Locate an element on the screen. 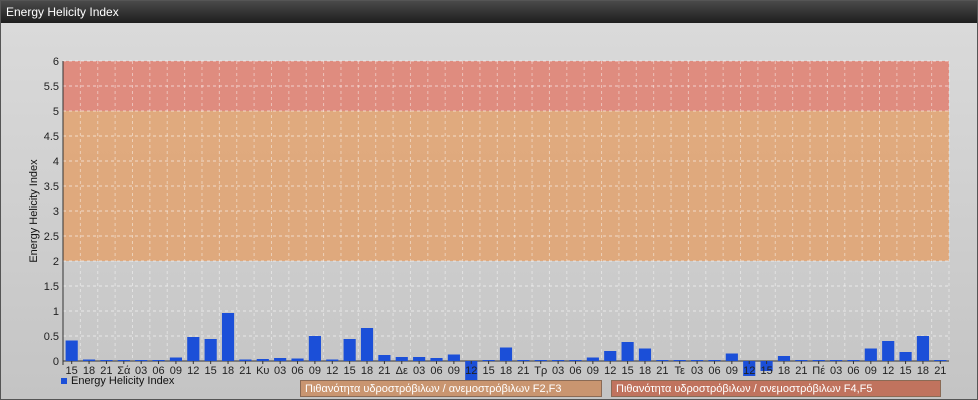 The image size is (978, 400). y-tick-label: 2 is located at coordinates (56, 262).